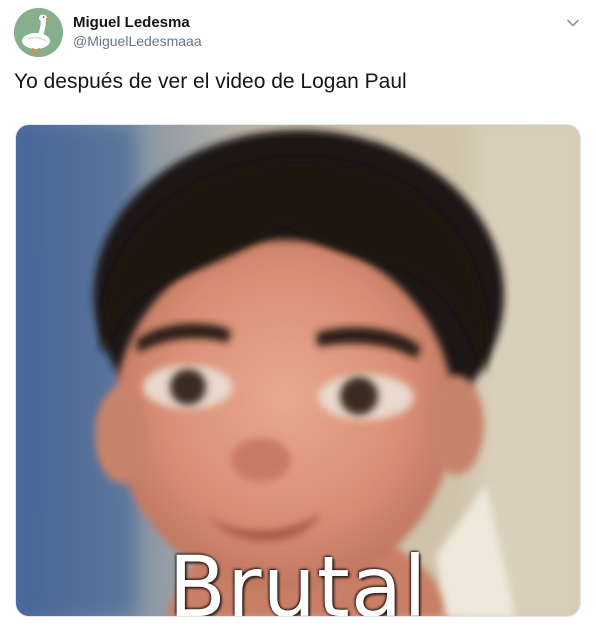 Image resolution: width=596 pixels, height=635 pixels. I want to click on goose-icon, so click(38, 32).